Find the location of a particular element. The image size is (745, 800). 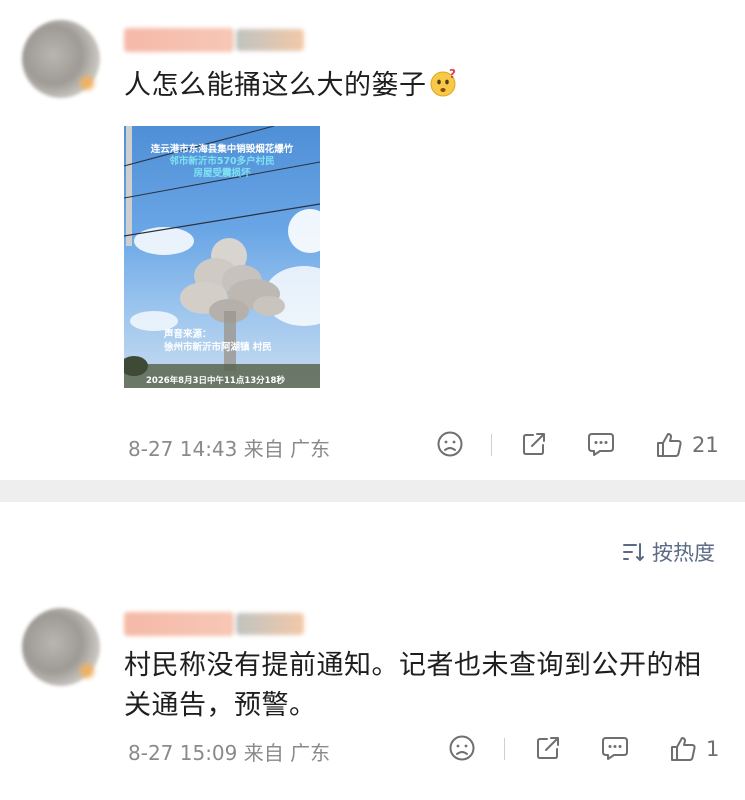

image-source-label: 声音来源： is located at coordinates (188, 334).